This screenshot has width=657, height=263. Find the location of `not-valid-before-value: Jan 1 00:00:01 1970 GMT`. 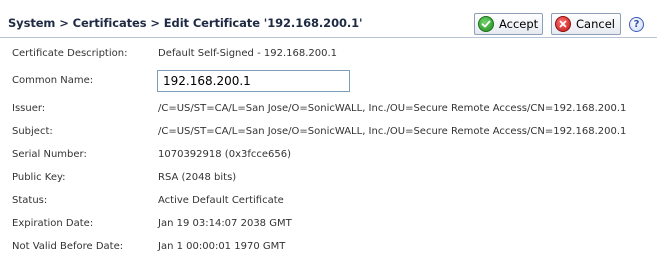

not-valid-before-value: Jan 1 00:00:01 1970 GMT is located at coordinates (222, 246).